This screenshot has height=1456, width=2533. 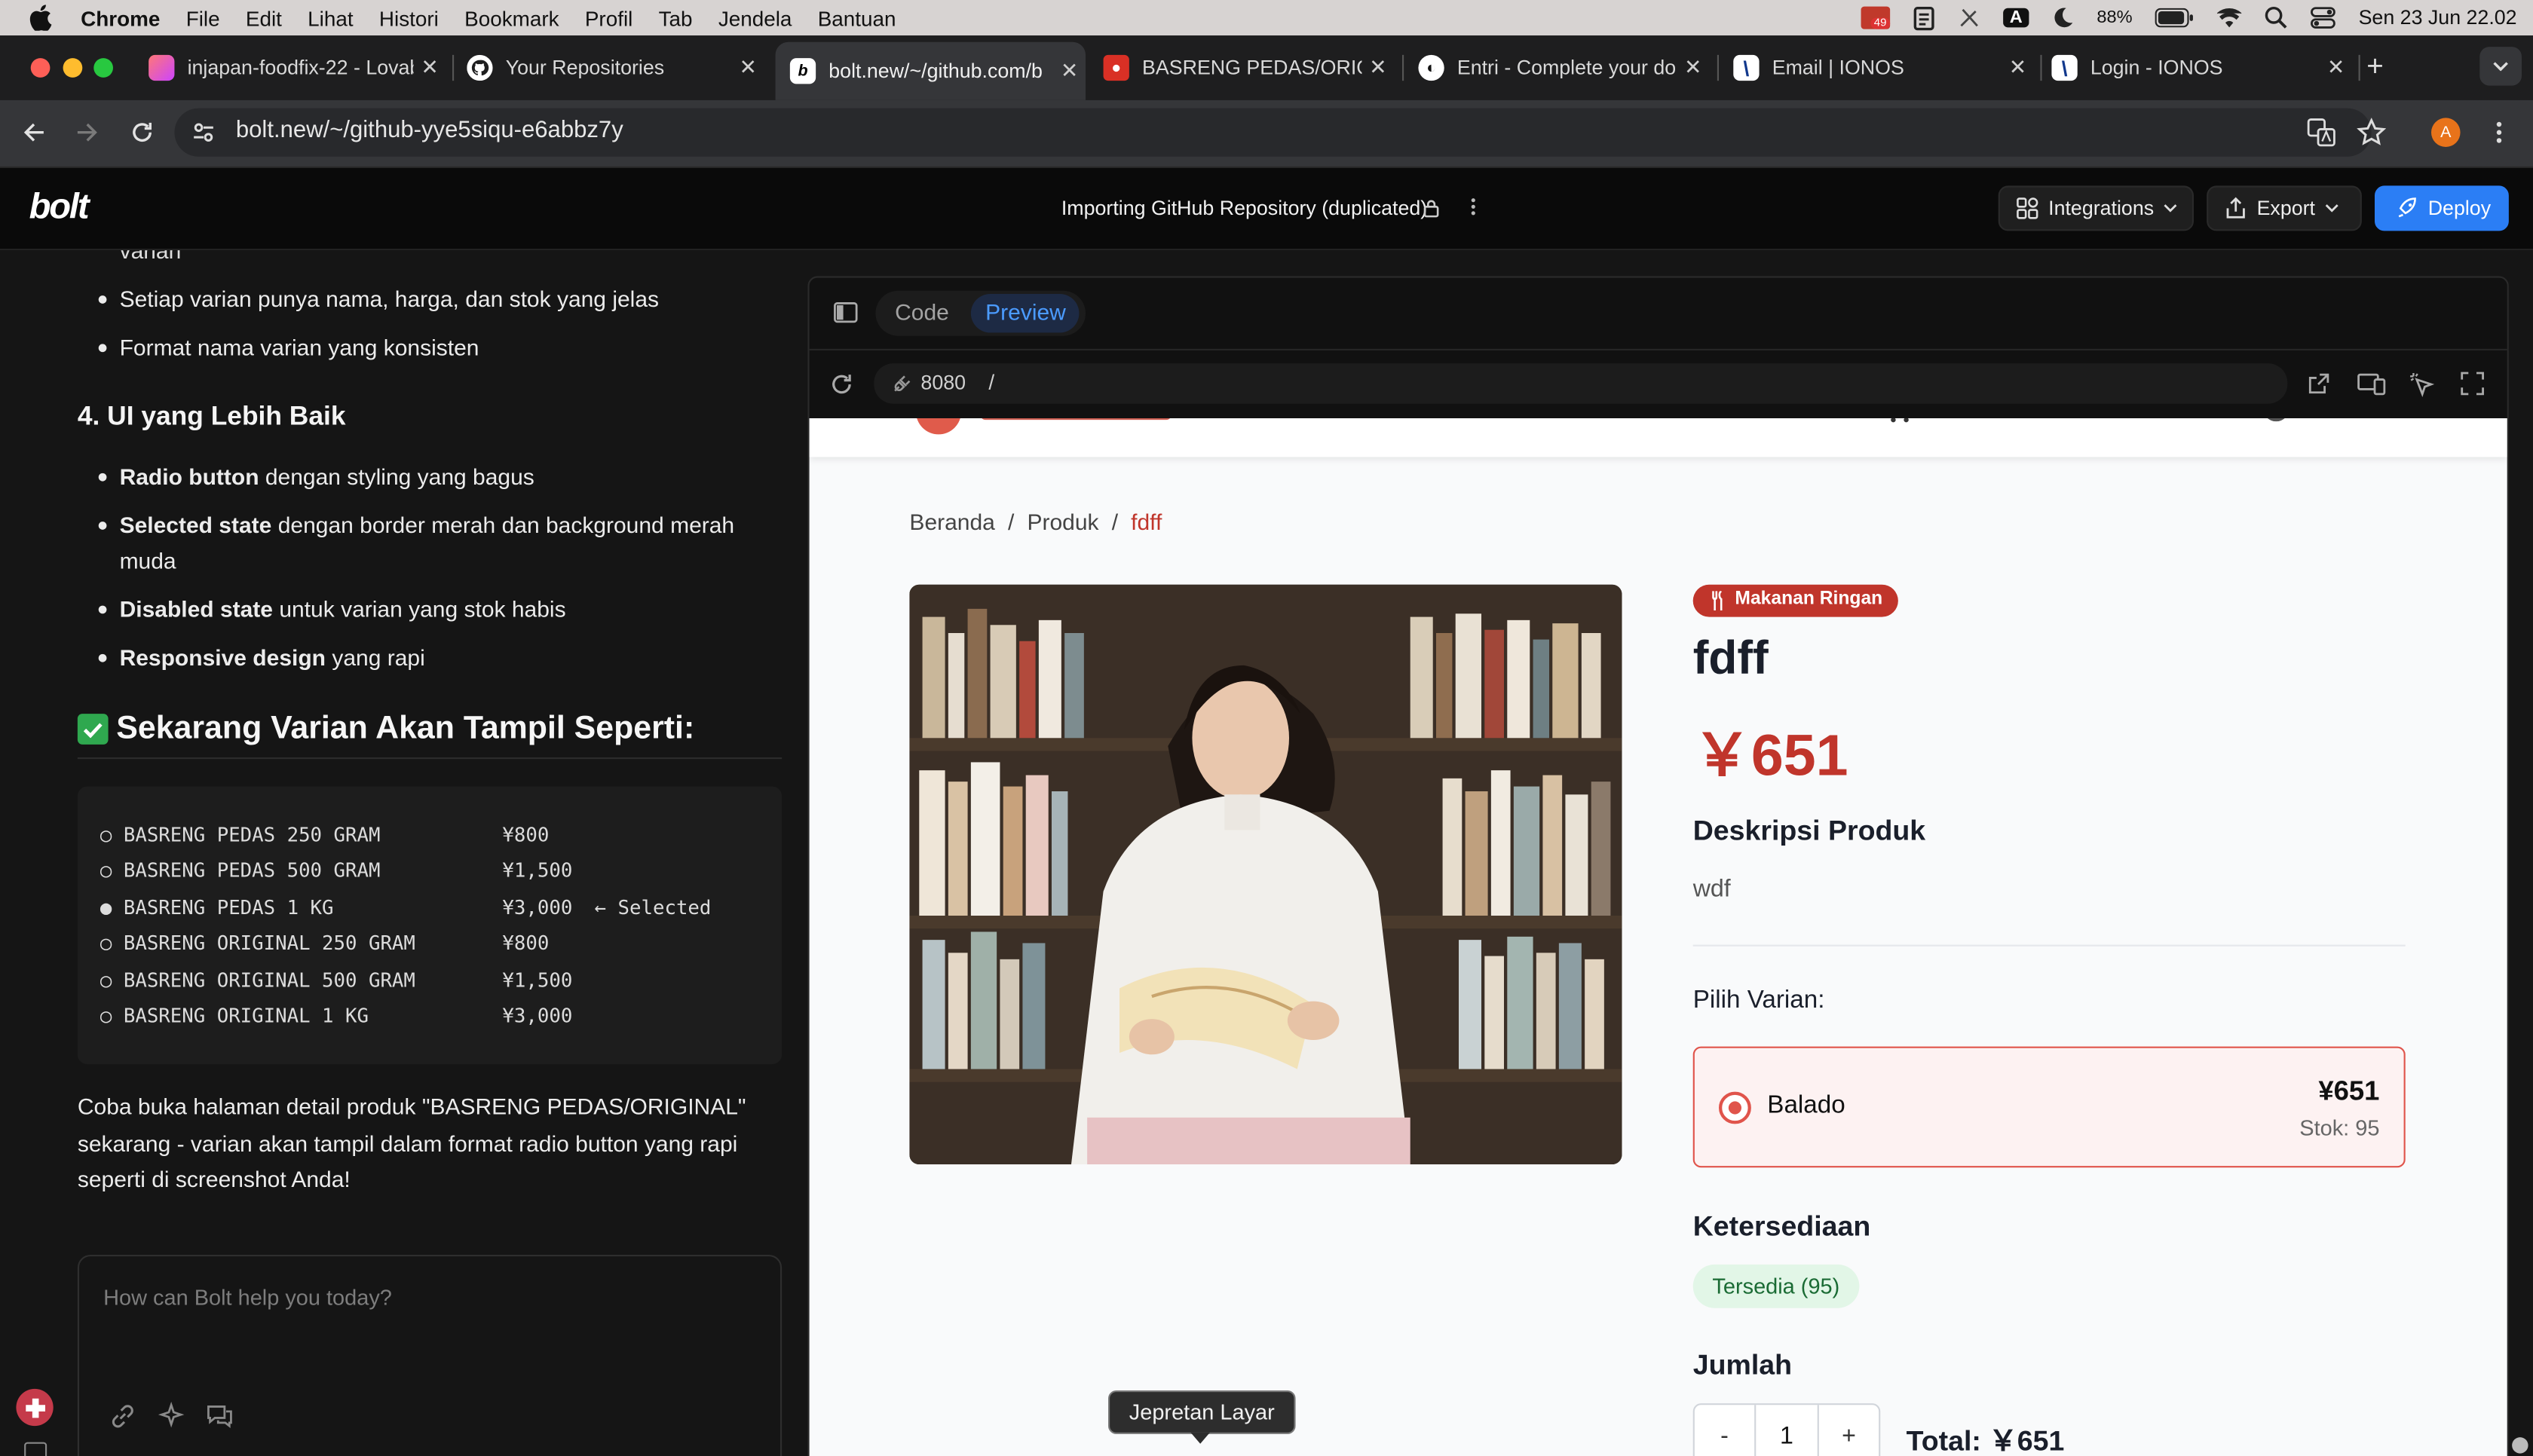 I want to click on menu-help: Bantuan, so click(x=857, y=18).